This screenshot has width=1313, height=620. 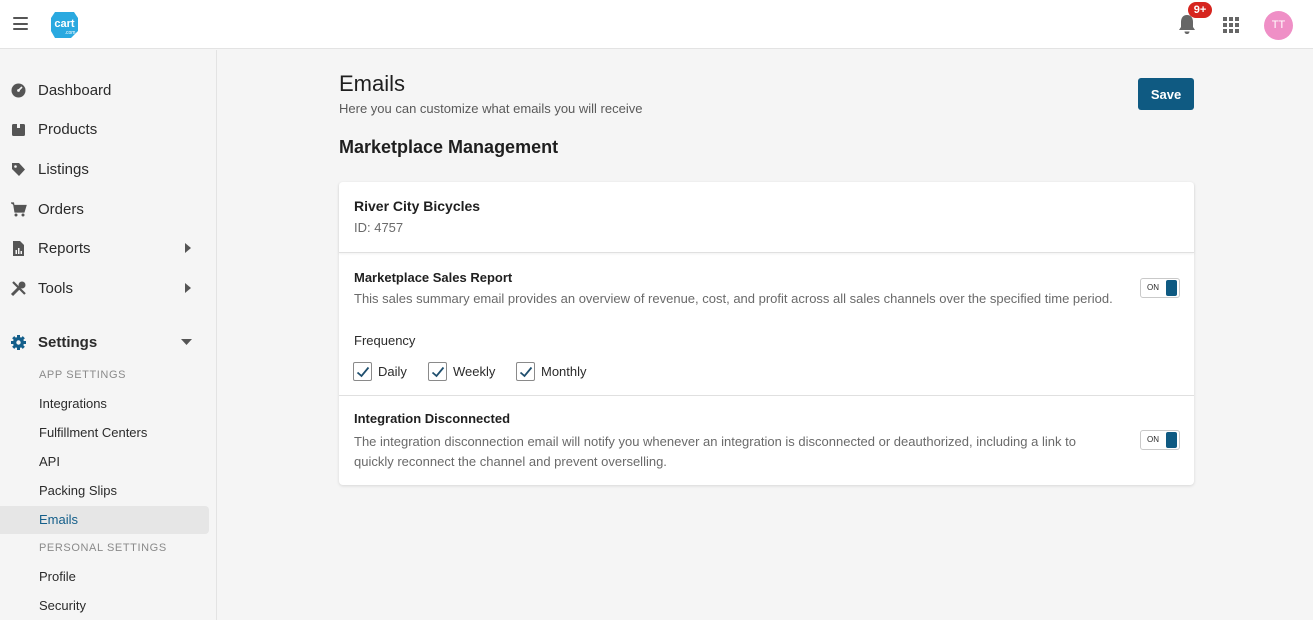 I want to click on tools-icon, so click(x=18, y=288).